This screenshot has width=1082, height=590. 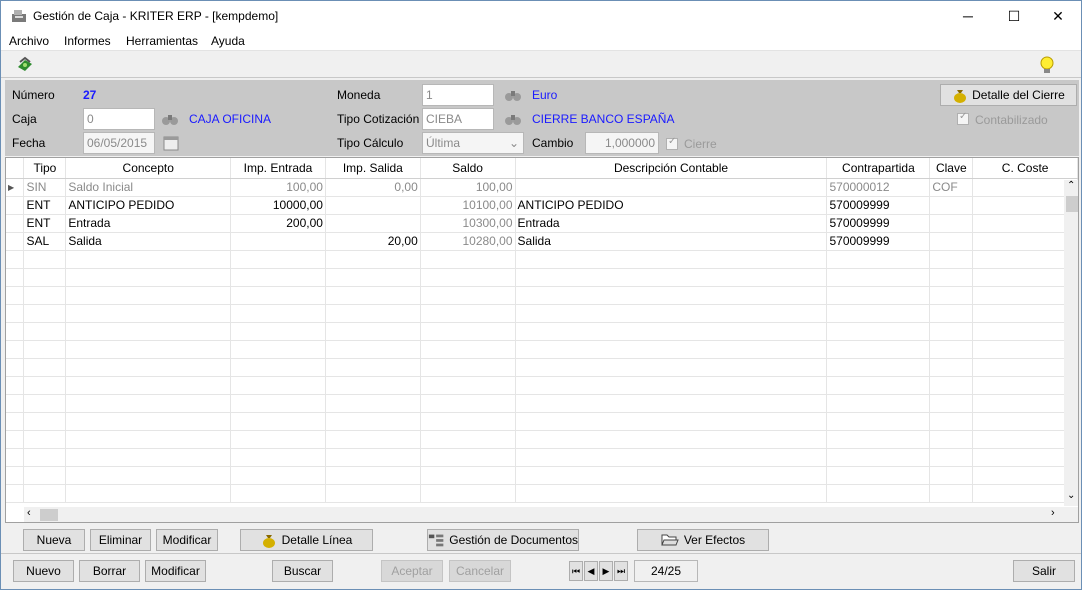 I want to click on maximize-button: ☐, so click(x=1014, y=16).